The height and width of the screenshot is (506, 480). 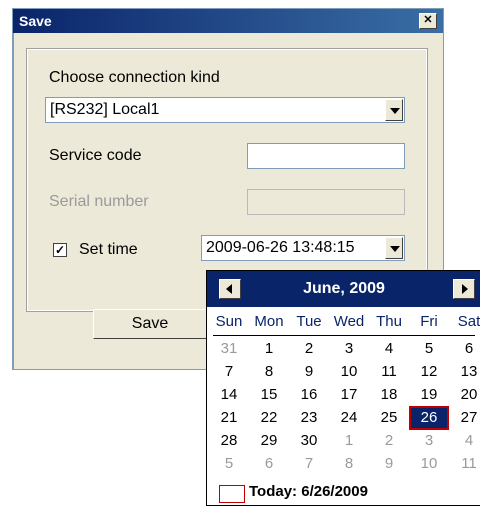 What do you see at coordinates (232, 494) in the screenshot?
I see `today-marker` at bounding box center [232, 494].